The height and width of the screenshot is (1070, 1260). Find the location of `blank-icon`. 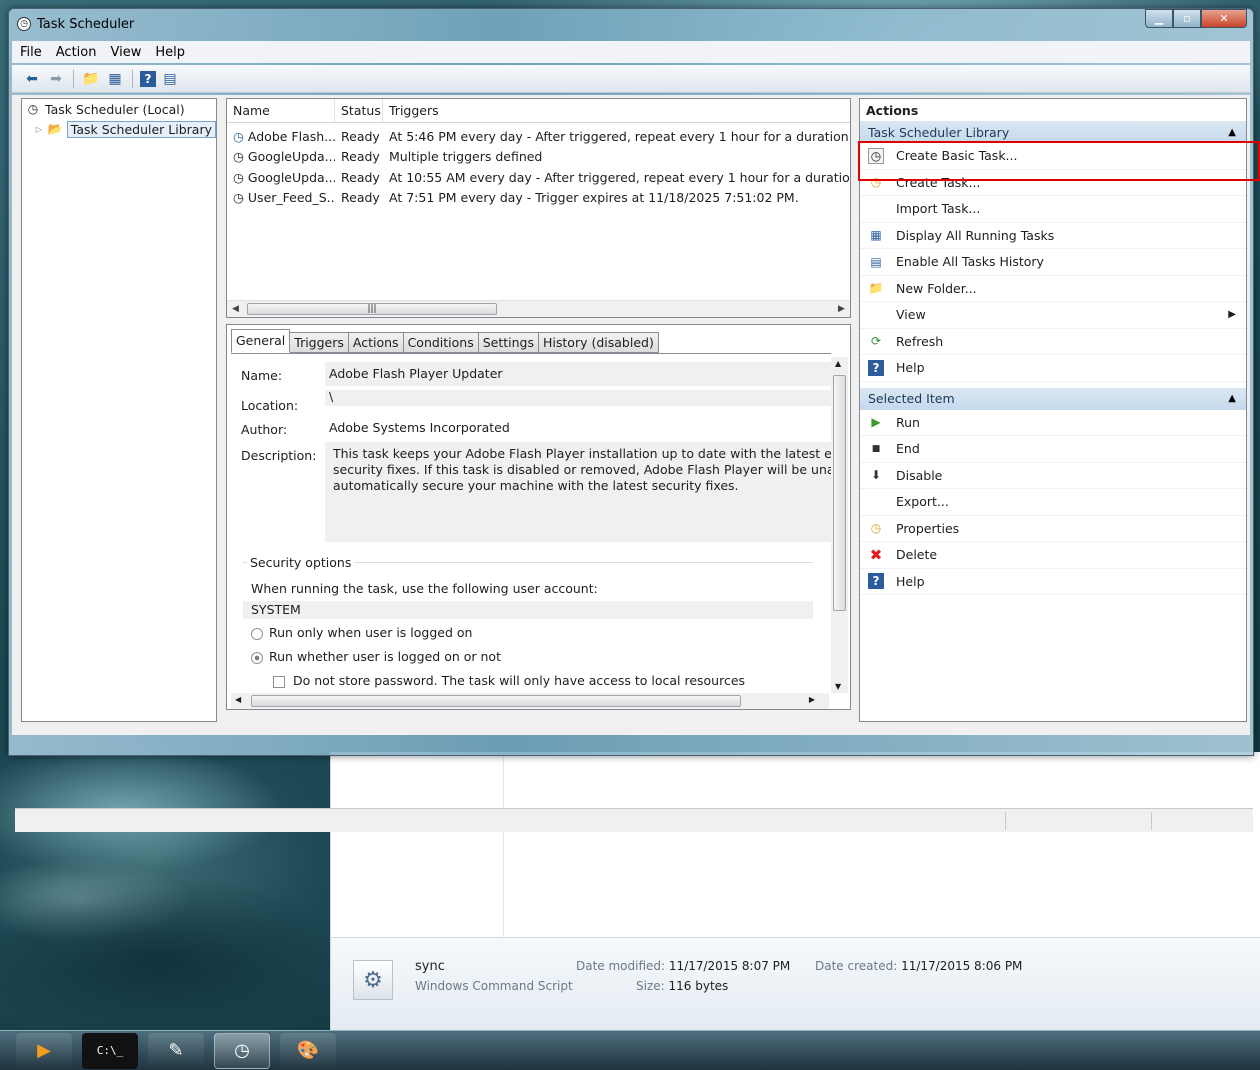

blank-icon is located at coordinates (876, 315).